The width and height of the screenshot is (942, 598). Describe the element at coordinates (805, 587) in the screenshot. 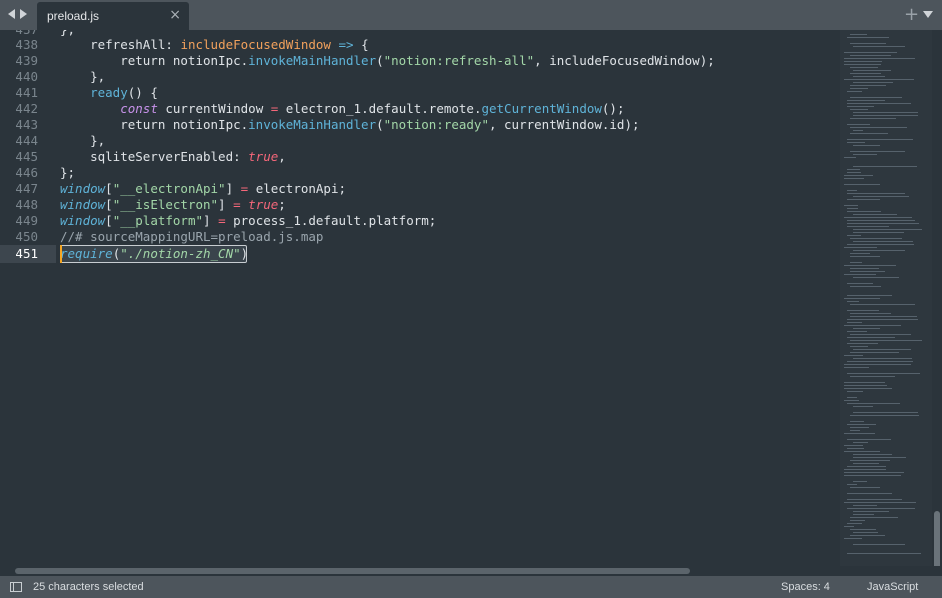

I see `indentation-selector: Spaces: 4` at that location.